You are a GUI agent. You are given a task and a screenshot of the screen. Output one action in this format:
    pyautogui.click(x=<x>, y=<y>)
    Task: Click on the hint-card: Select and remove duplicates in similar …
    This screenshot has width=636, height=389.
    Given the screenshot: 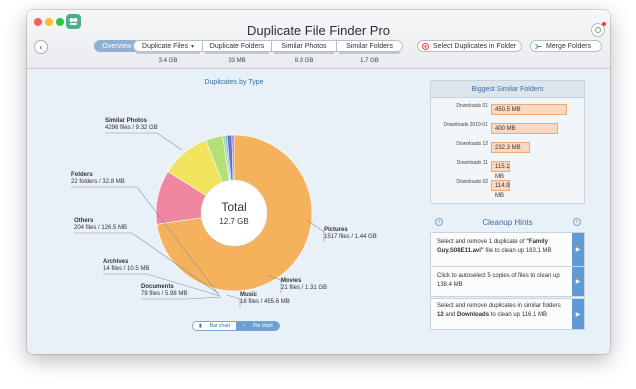 What is the action you would take?
    pyautogui.click(x=507, y=314)
    